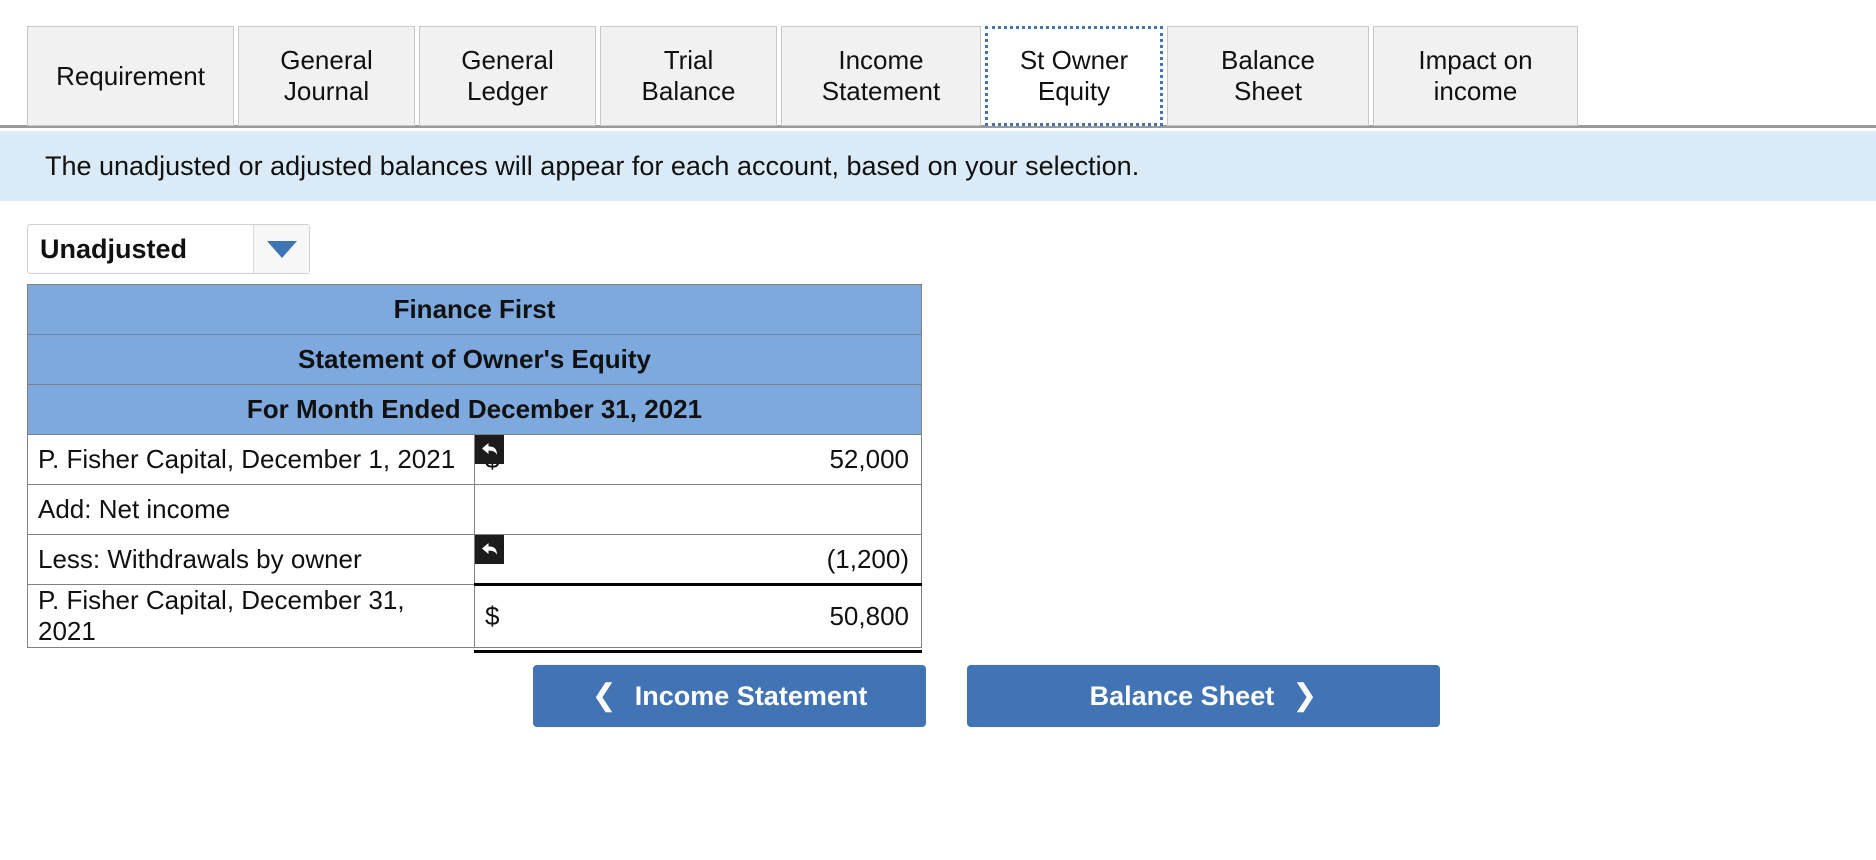 Image resolution: width=1876 pixels, height=860 pixels. What do you see at coordinates (869, 459) in the screenshot?
I see `row-value: 52,000` at bounding box center [869, 459].